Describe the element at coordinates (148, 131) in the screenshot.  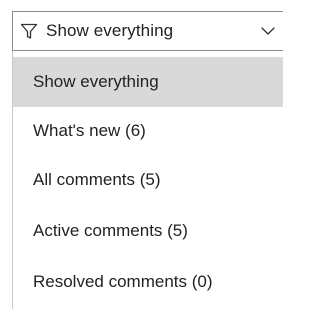
I see `menu-item-whats-new: What's new (6)` at that location.